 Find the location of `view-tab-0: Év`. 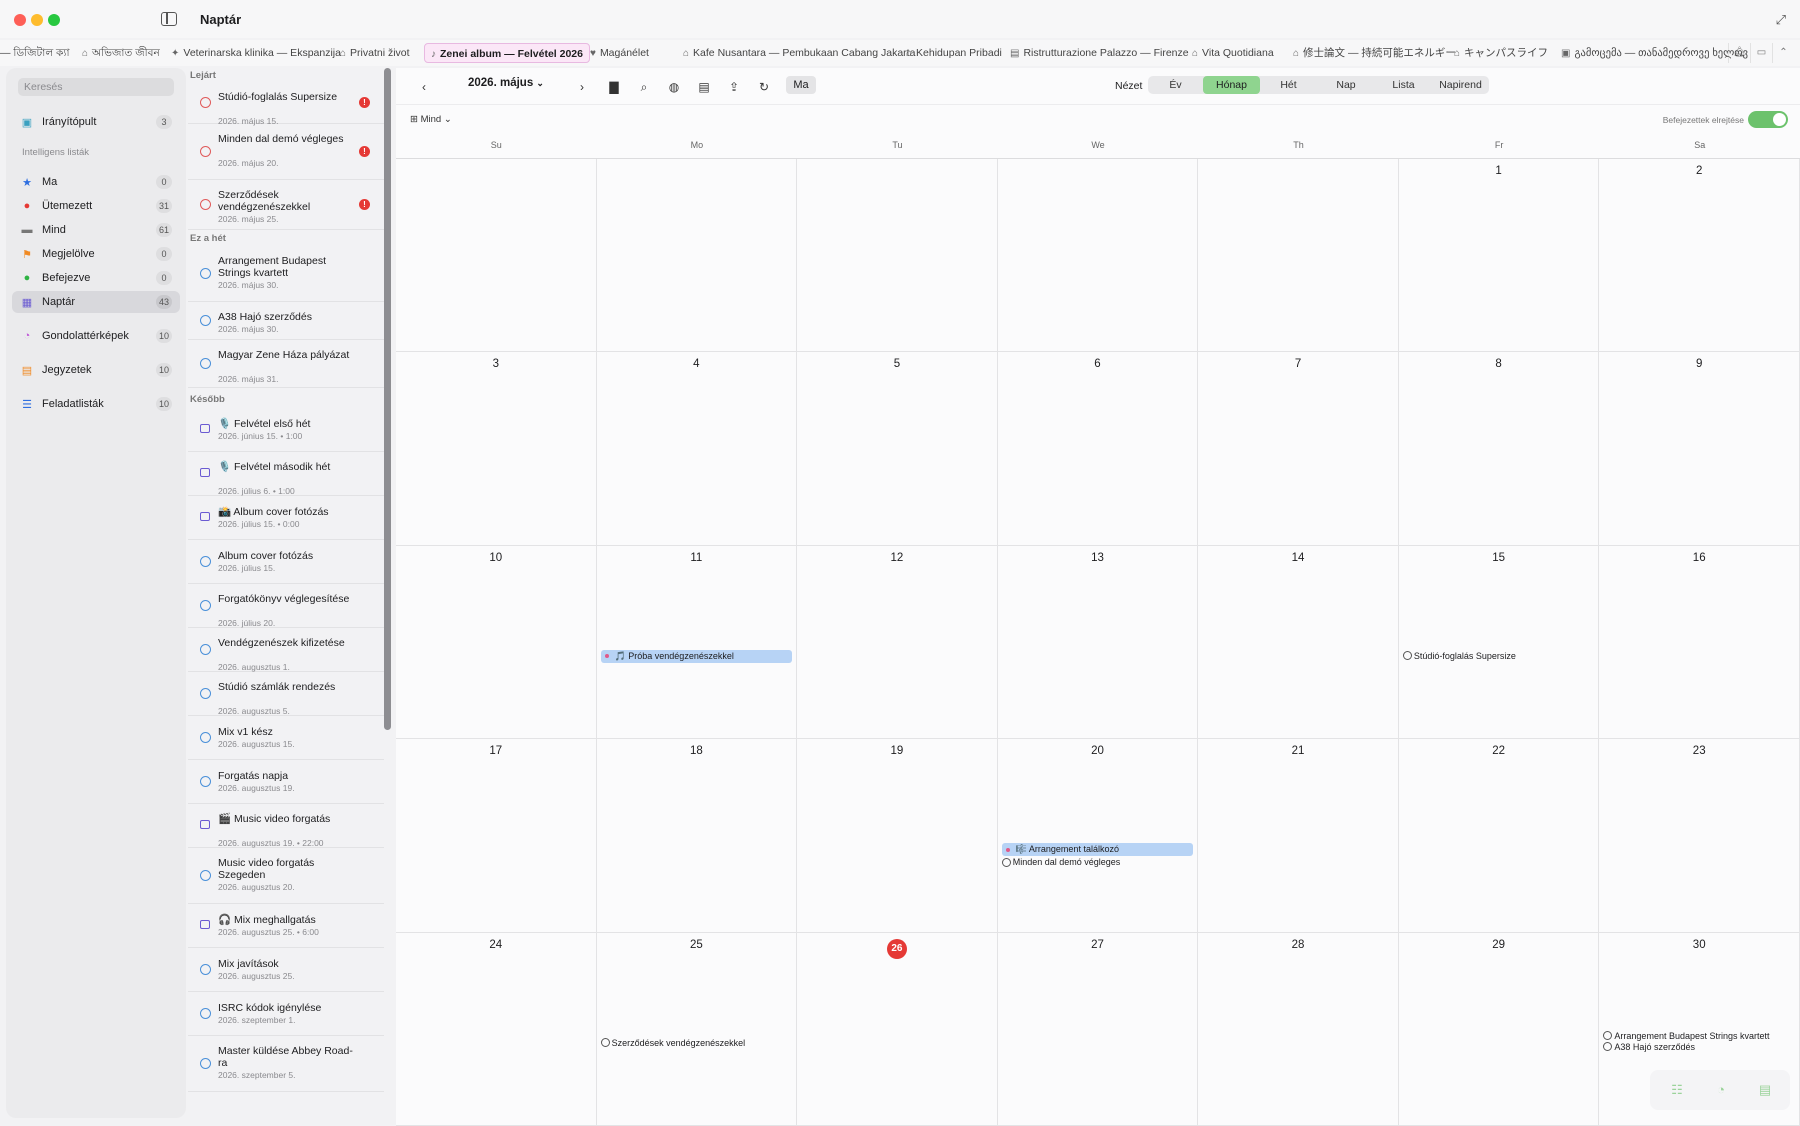

view-tab-0: Év is located at coordinates (1175, 85).